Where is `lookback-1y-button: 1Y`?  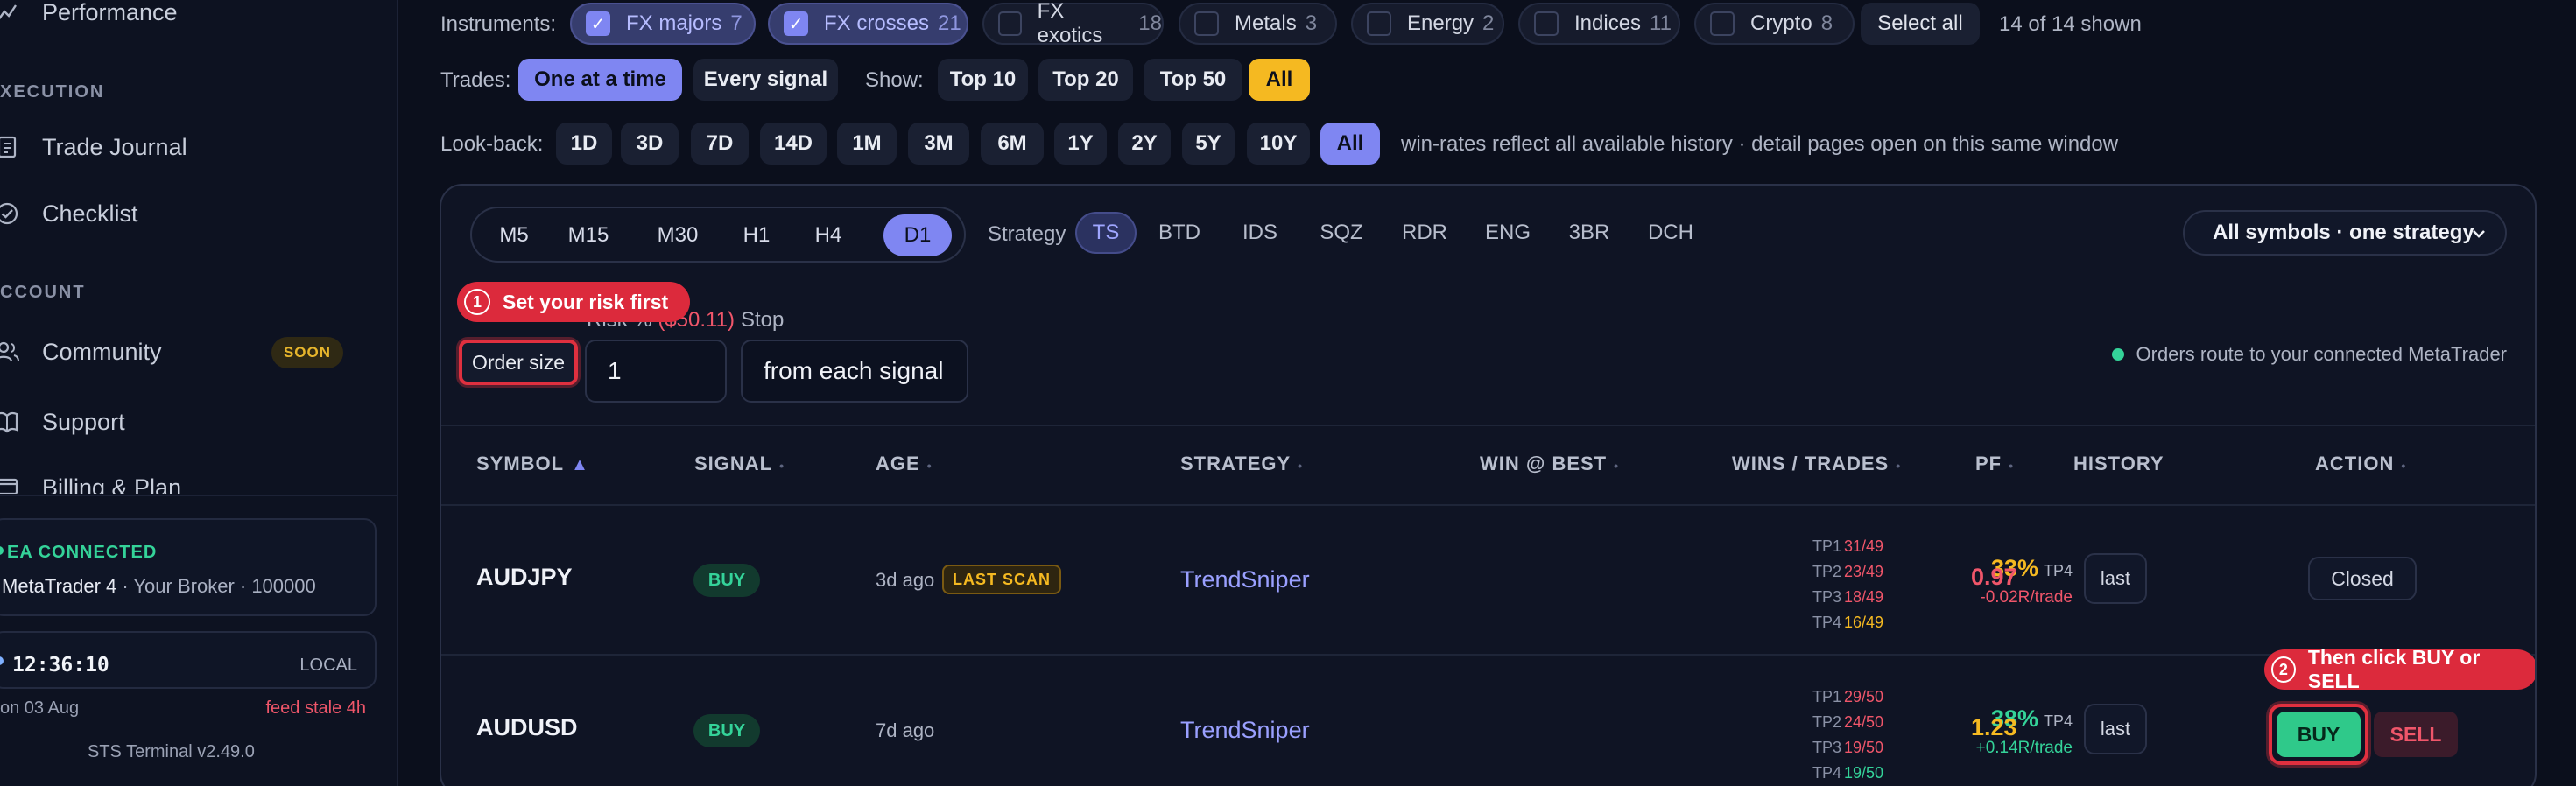 lookback-1y-button: 1Y is located at coordinates (1080, 144).